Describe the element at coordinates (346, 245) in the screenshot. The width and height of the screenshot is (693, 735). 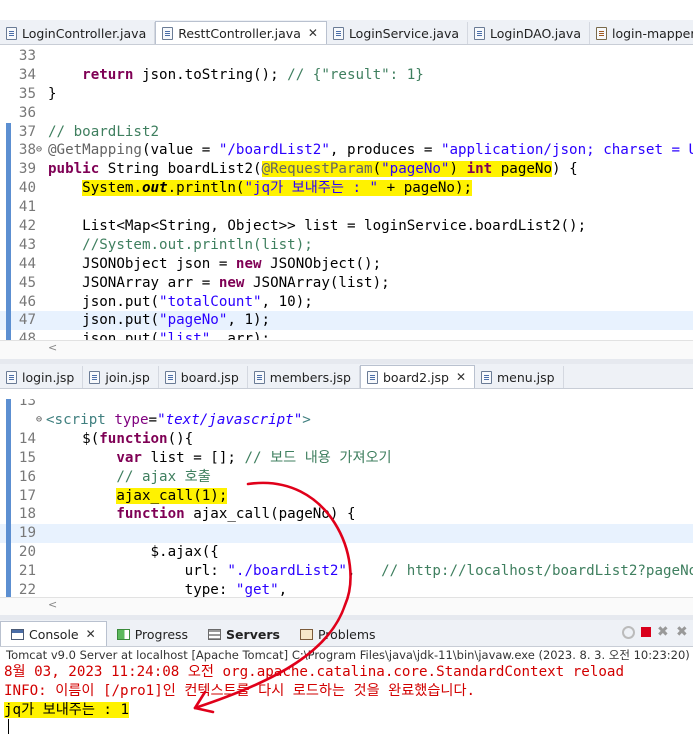
I see `code-line: 43 //System.out.println(list);` at that location.